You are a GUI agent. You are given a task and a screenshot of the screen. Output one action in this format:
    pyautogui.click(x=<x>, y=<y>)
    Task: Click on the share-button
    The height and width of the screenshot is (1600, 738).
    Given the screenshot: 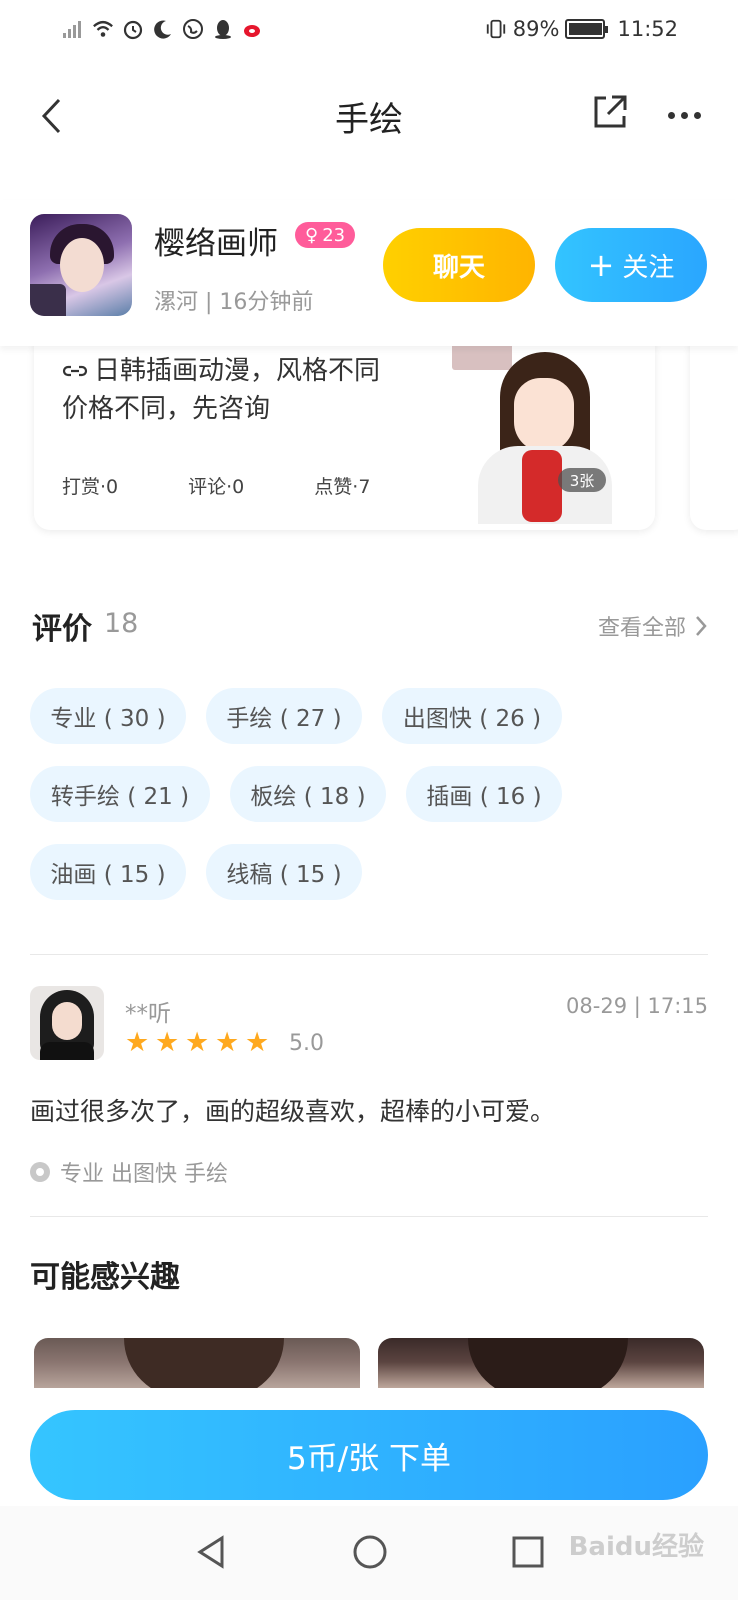 What is the action you would take?
    pyautogui.click(x=612, y=114)
    